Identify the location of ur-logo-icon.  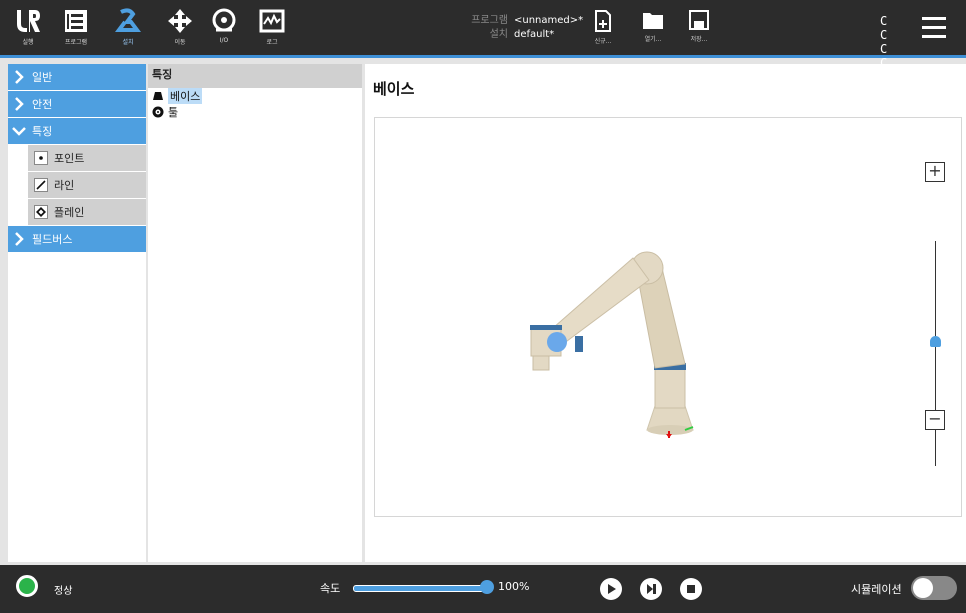
(28, 21).